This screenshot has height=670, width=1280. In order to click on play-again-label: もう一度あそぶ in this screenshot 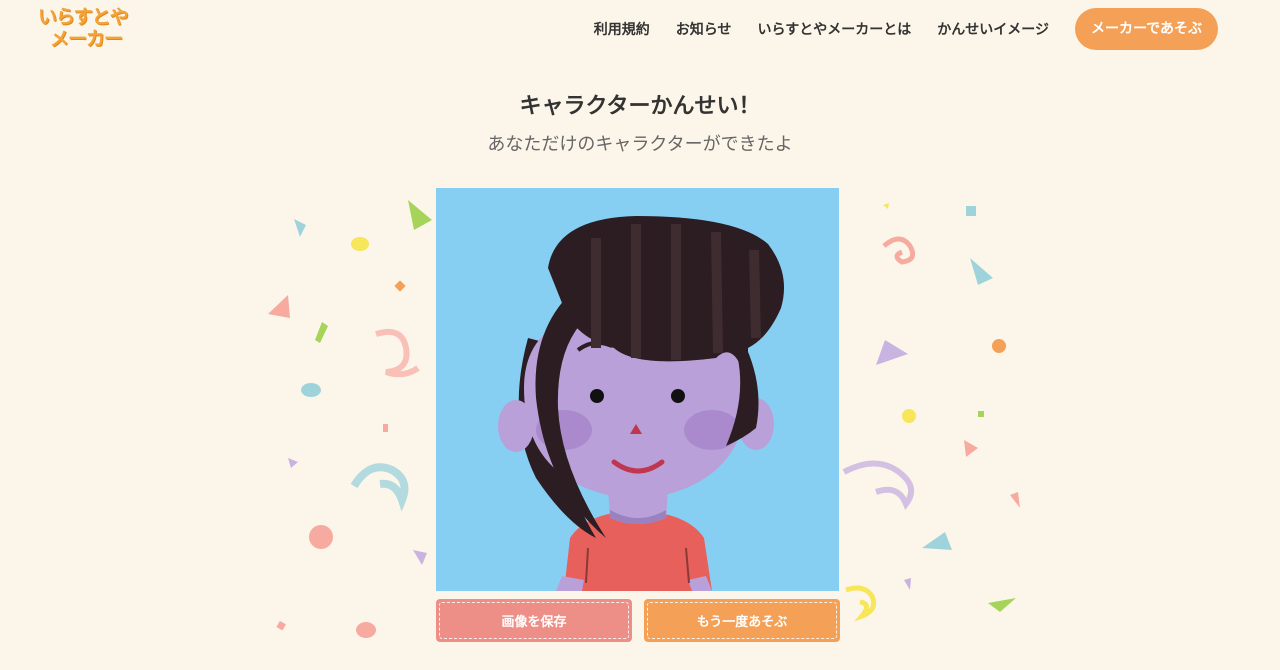, I will do `click(742, 622)`.